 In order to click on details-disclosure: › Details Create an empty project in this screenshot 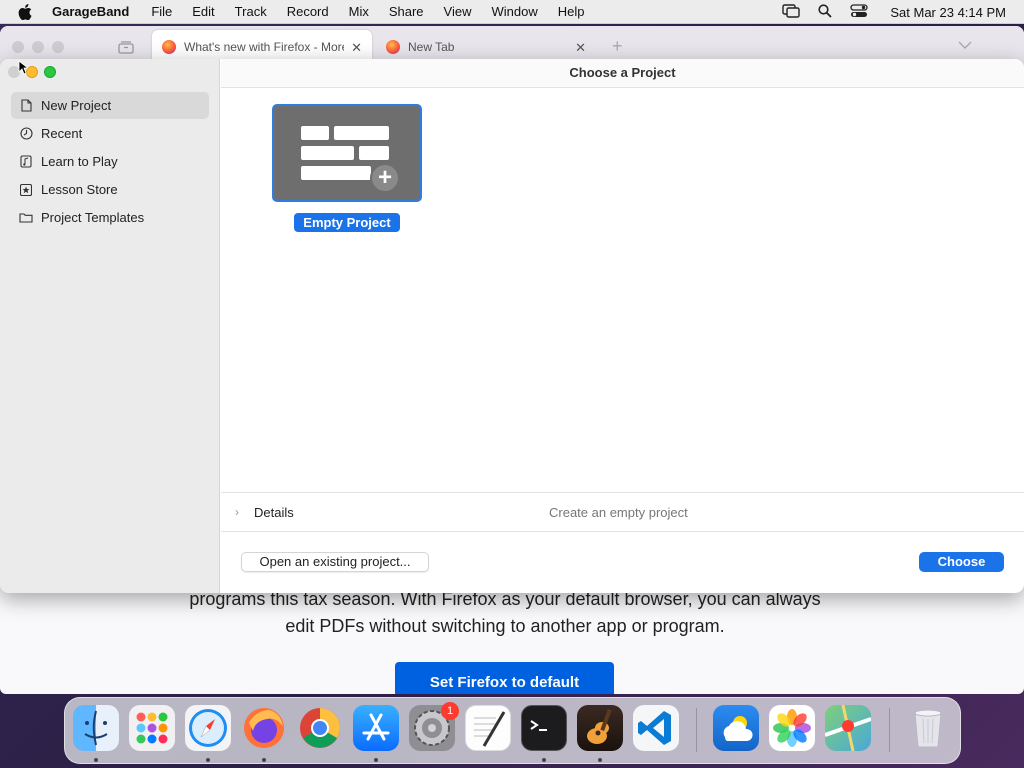, I will do `click(622, 512)`.